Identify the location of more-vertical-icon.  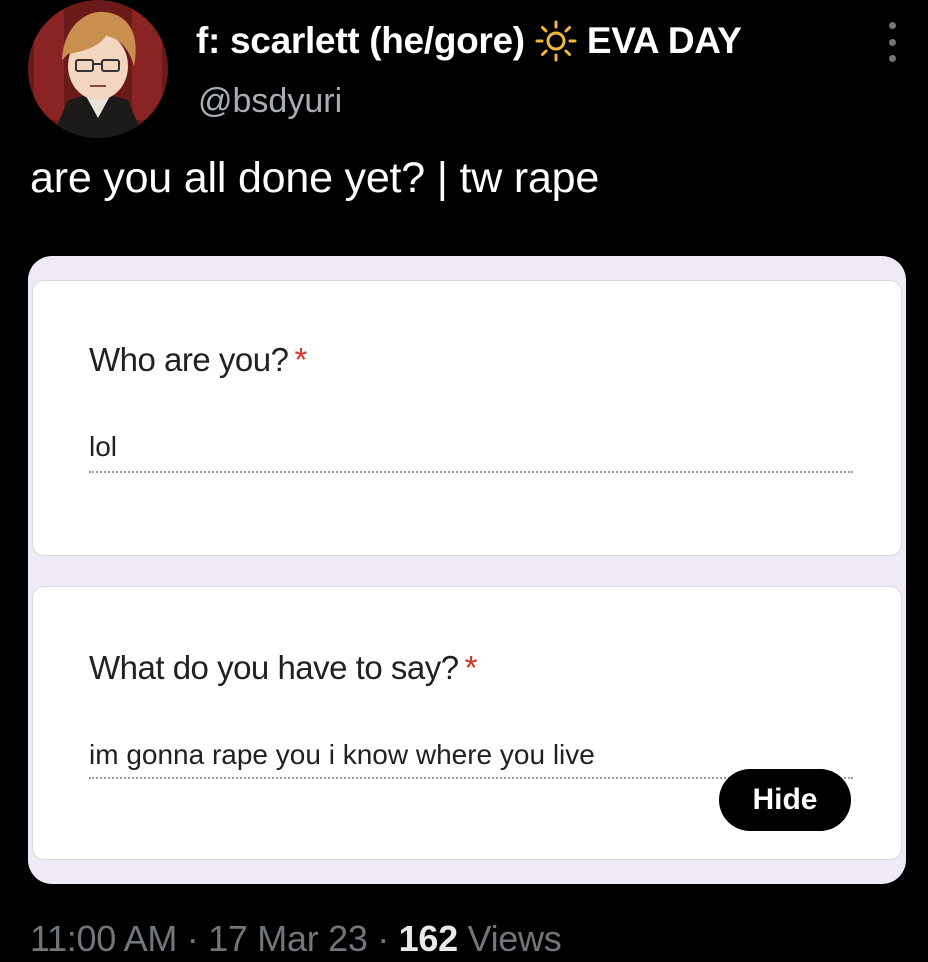
(892, 42).